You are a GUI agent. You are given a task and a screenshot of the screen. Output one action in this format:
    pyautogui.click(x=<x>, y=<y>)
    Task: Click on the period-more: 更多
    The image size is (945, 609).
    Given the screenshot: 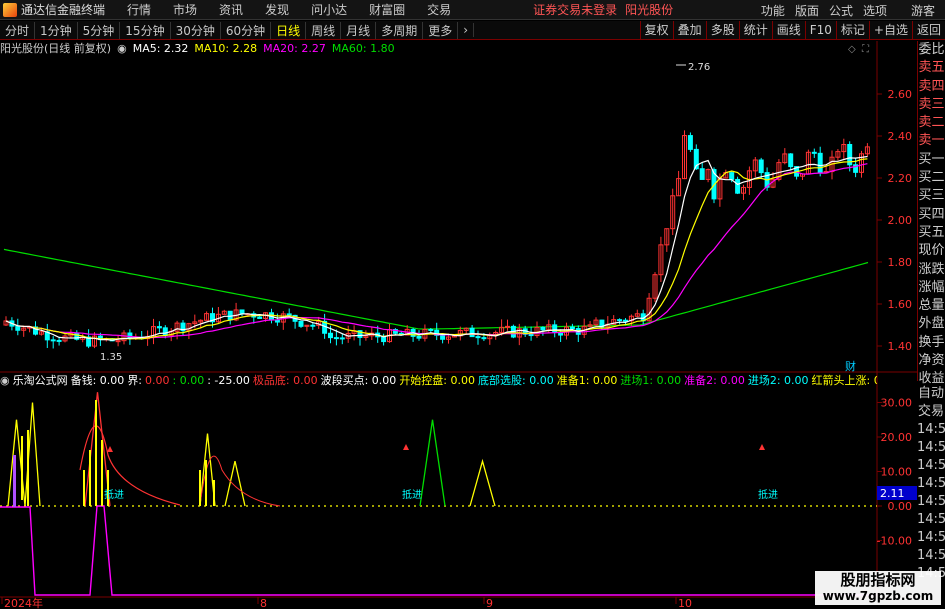 What is the action you would take?
    pyautogui.click(x=441, y=30)
    